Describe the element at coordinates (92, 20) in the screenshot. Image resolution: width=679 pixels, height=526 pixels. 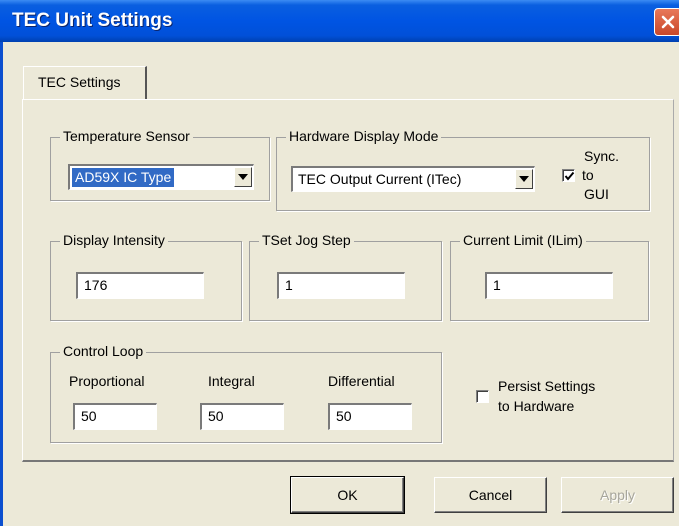
I see `window-title: TEC Unit Settings` at that location.